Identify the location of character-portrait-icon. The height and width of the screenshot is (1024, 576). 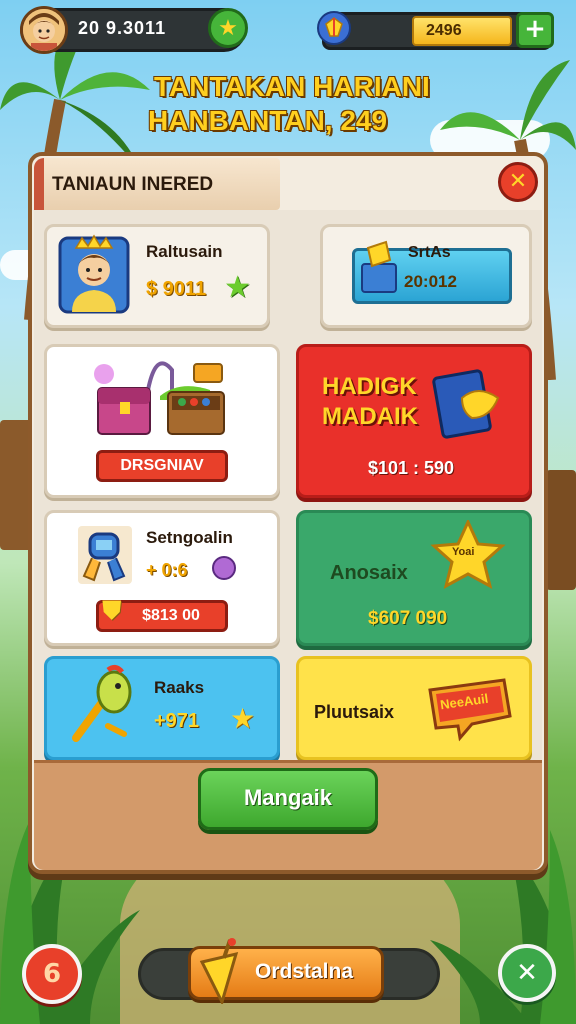
(94, 274).